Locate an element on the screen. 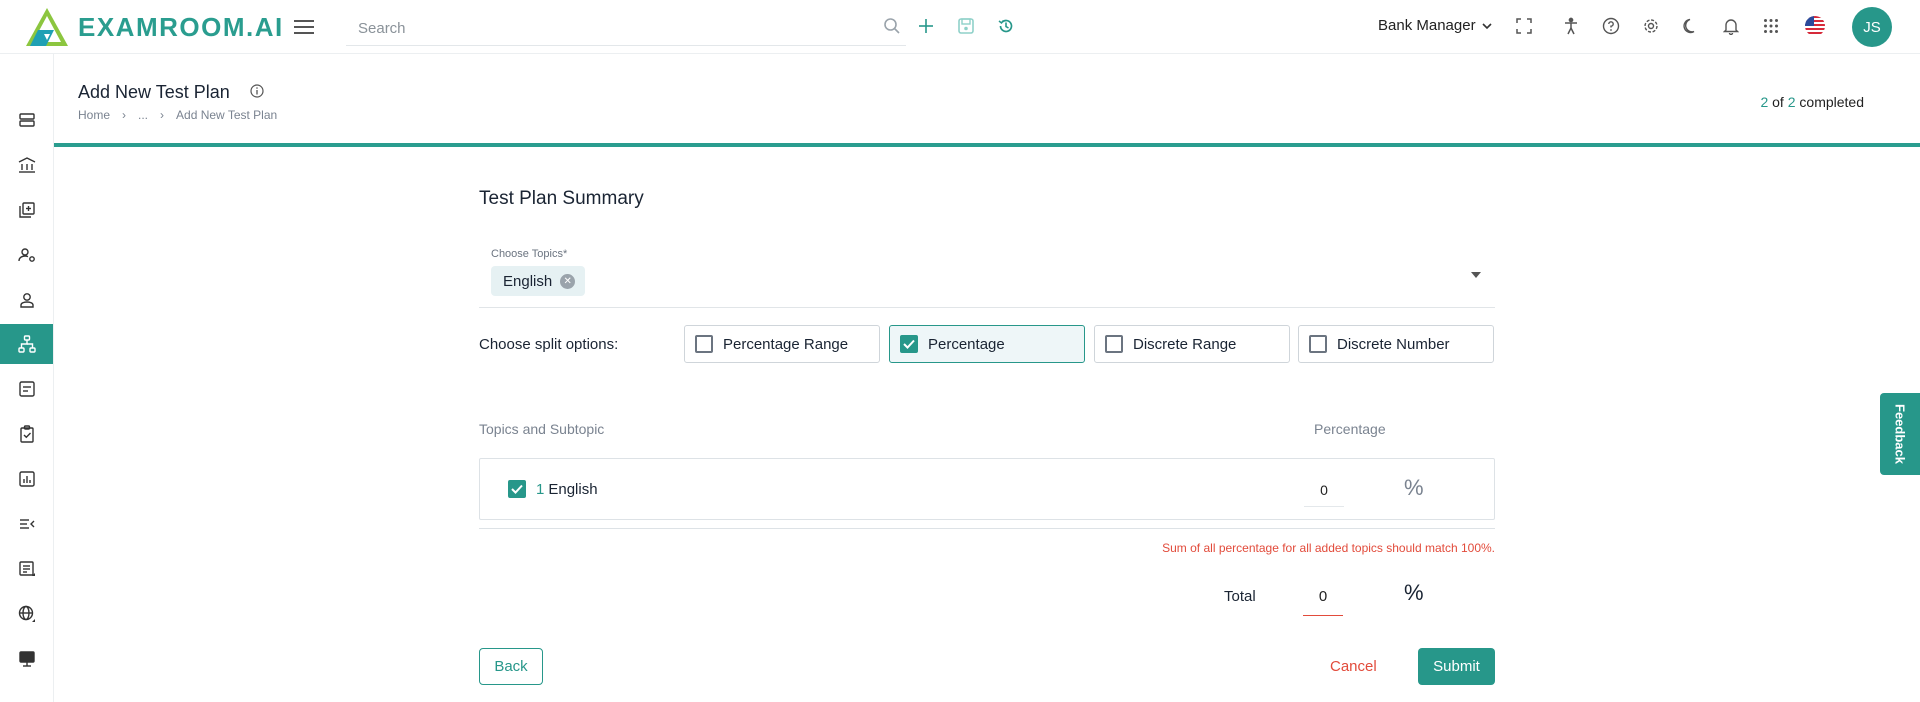  back-button: Back is located at coordinates (511, 666).